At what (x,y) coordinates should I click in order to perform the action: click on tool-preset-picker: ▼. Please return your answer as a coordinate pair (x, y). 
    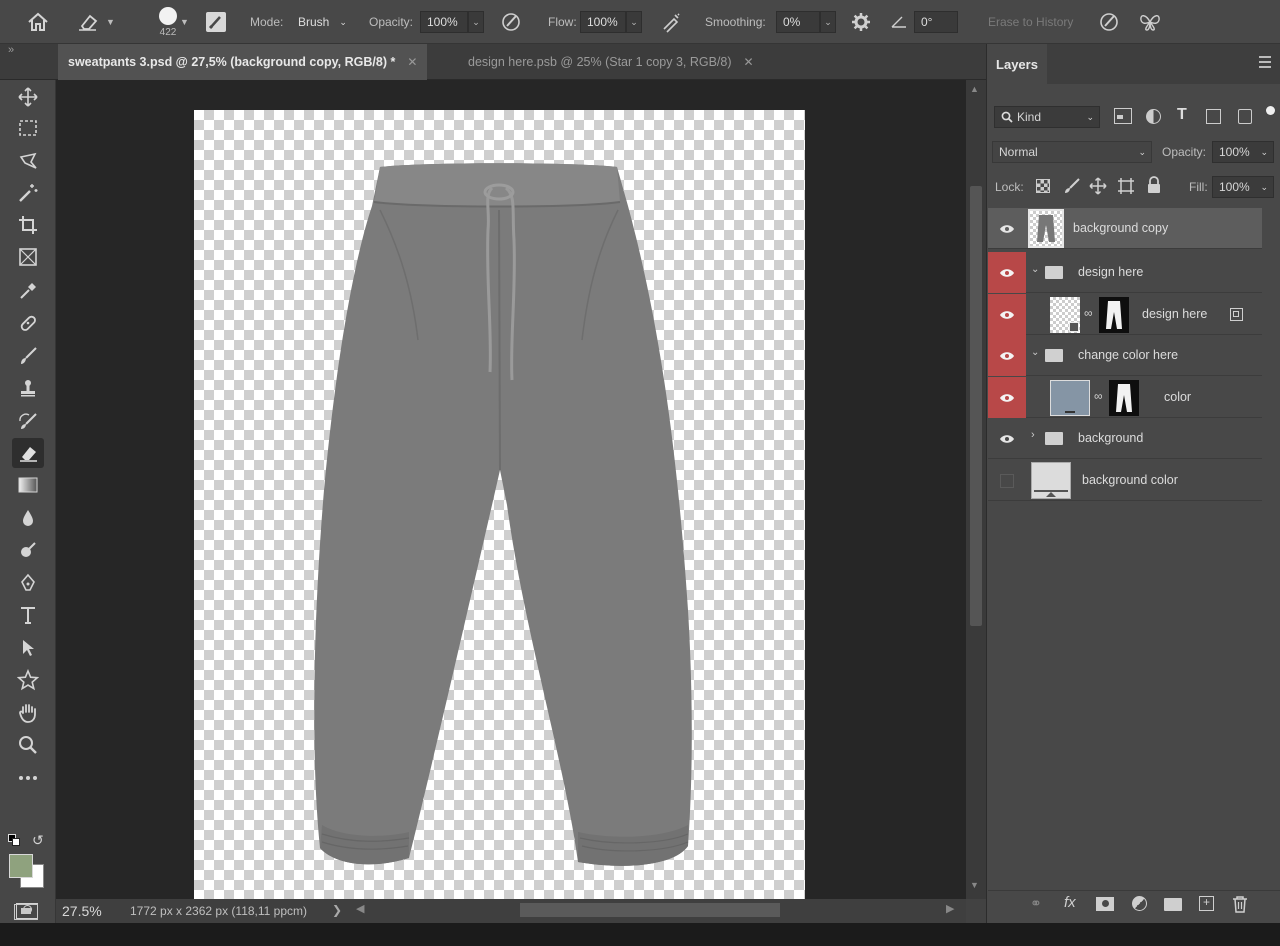
    Looking at the image, I should click on (100, 22).